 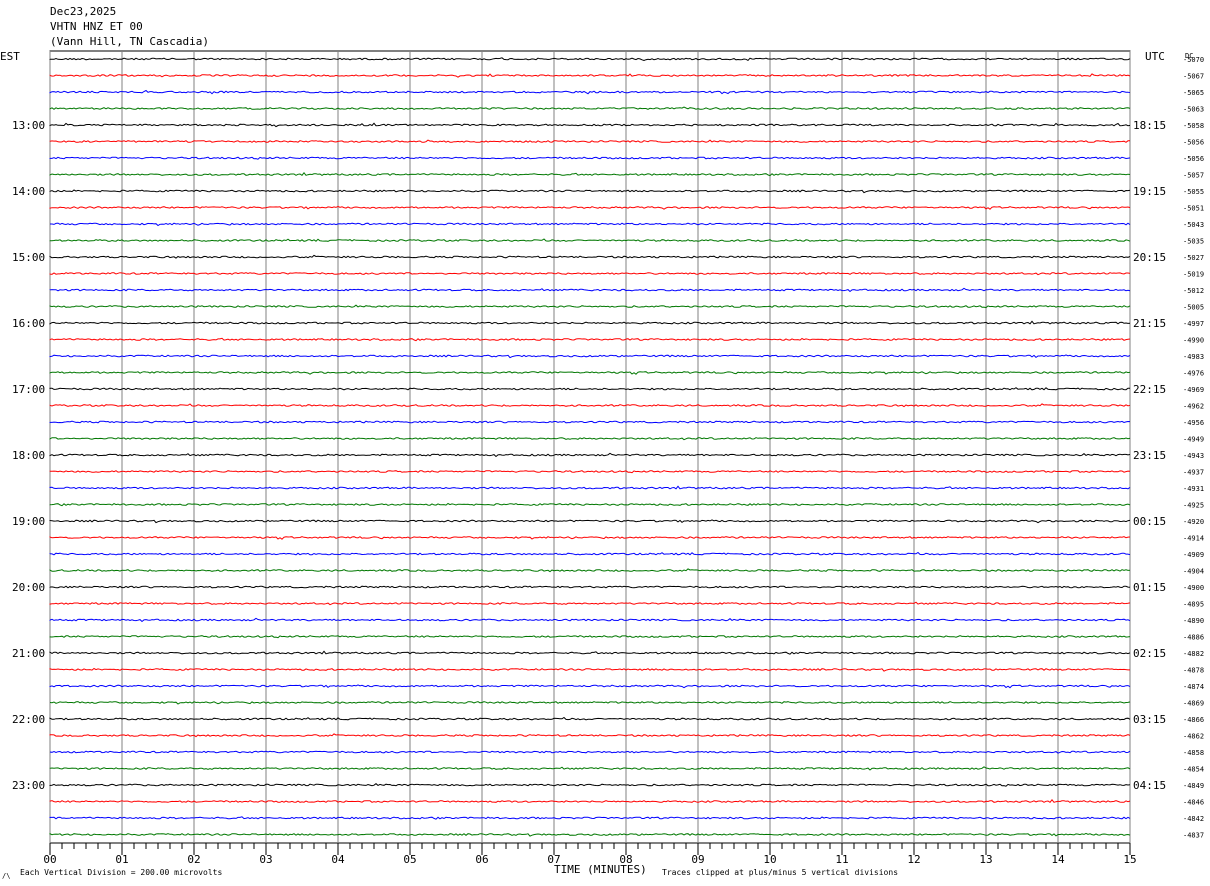 I want to click on dc-offset-label: -5056, so click(x=1193, y=143).